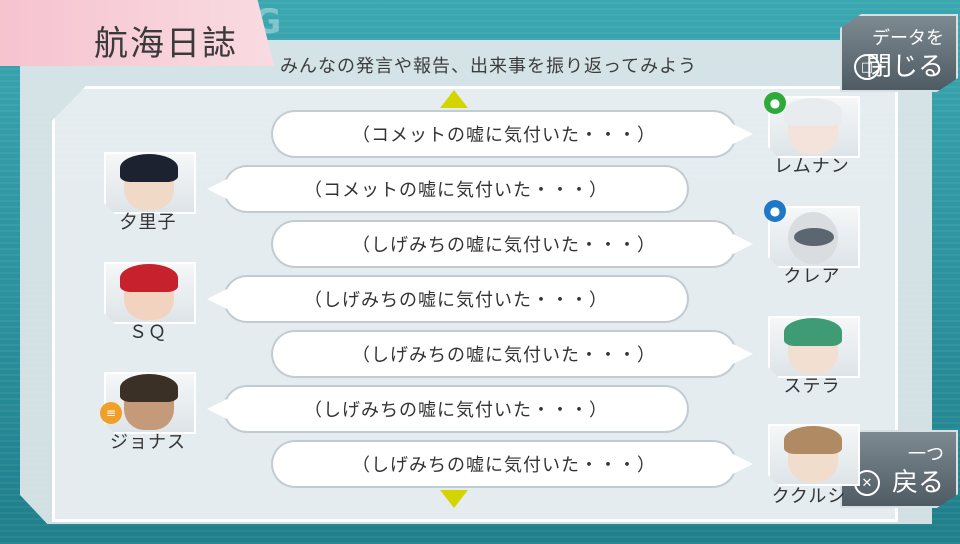  Describe the element at coordinates (454, 499) in the screenshot. I see `scroll-down-arrow-icon` at that location.